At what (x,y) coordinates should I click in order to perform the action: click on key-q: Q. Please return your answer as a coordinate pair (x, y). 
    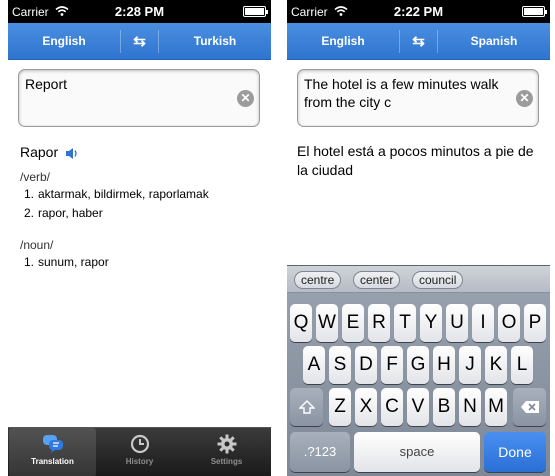
    Looking at the image, I should click on (301, 323).